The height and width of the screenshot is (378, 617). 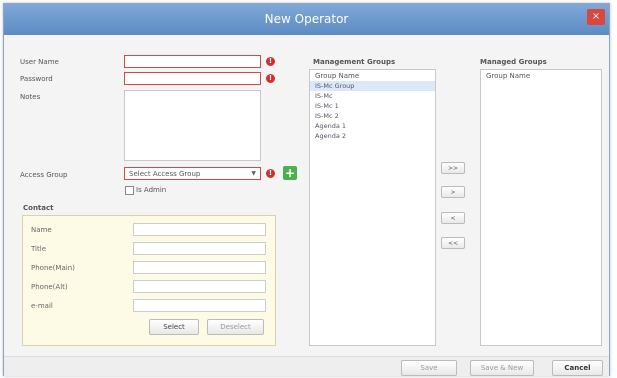 What do you see at coordinates (199, 229) in the screenshot?
I see `contact-name-input` at bounding box center [199, 229].